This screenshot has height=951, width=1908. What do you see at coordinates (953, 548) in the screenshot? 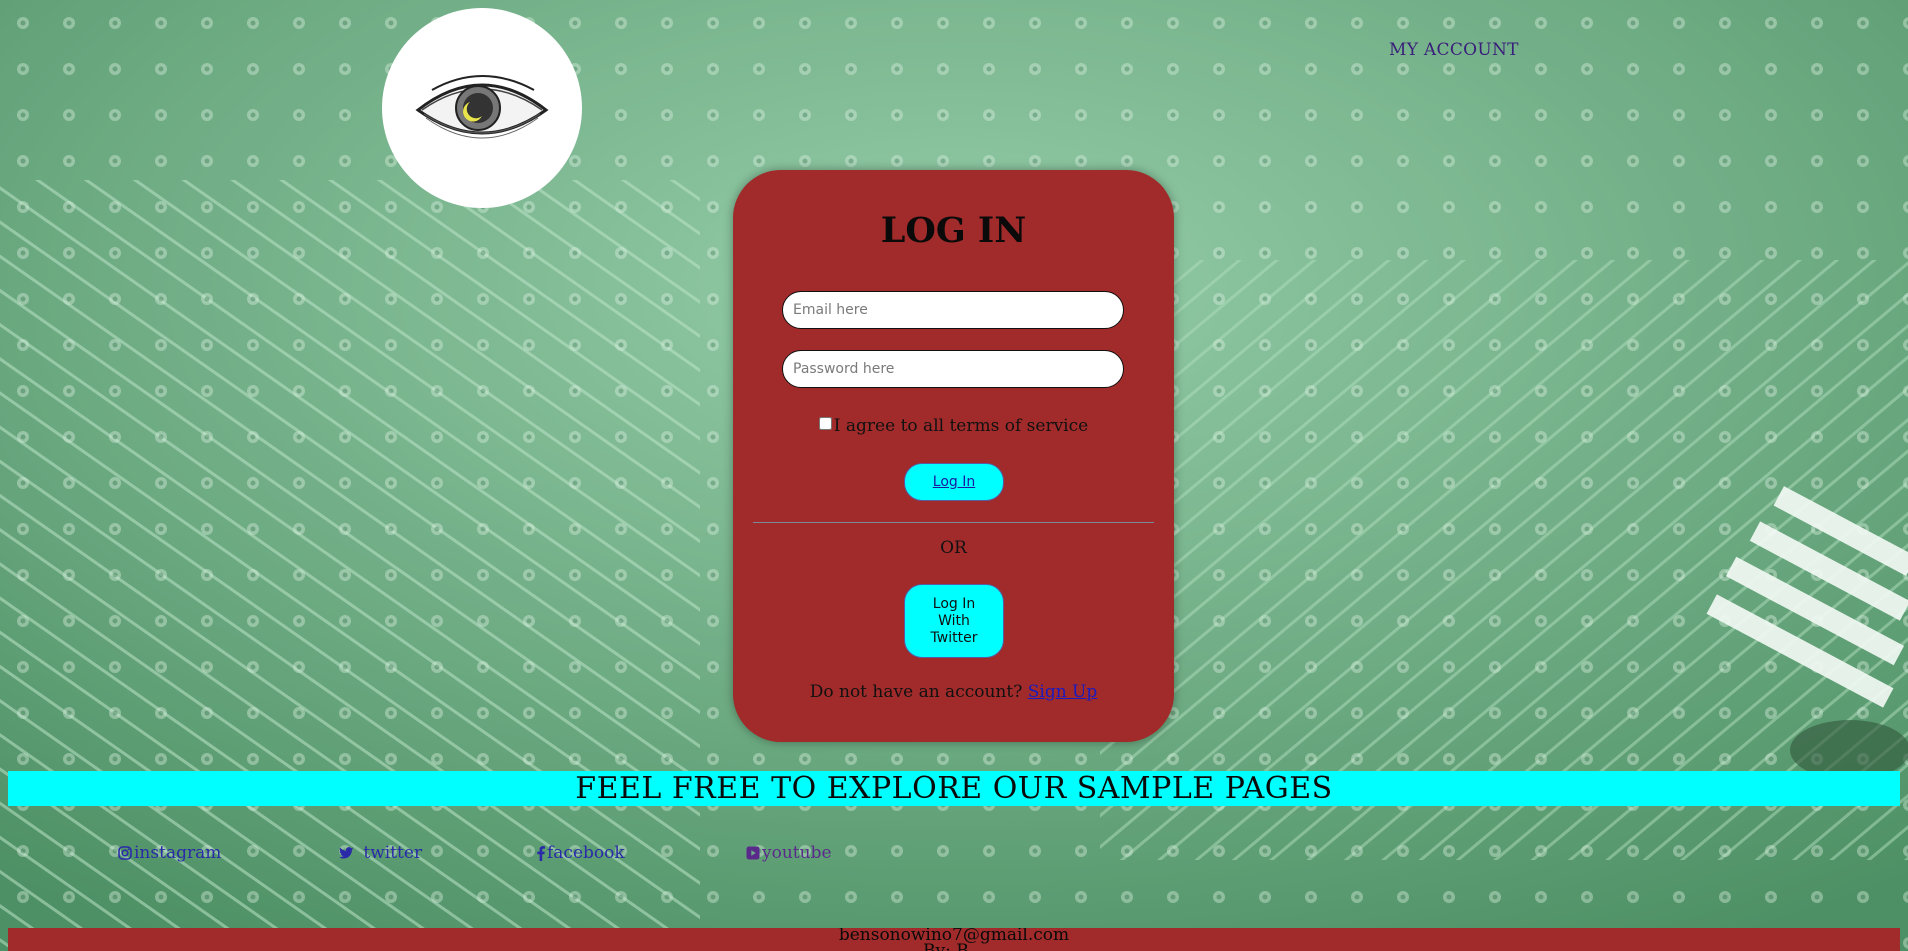
I see `or-separator: OR` at bounding box center [953, 548].